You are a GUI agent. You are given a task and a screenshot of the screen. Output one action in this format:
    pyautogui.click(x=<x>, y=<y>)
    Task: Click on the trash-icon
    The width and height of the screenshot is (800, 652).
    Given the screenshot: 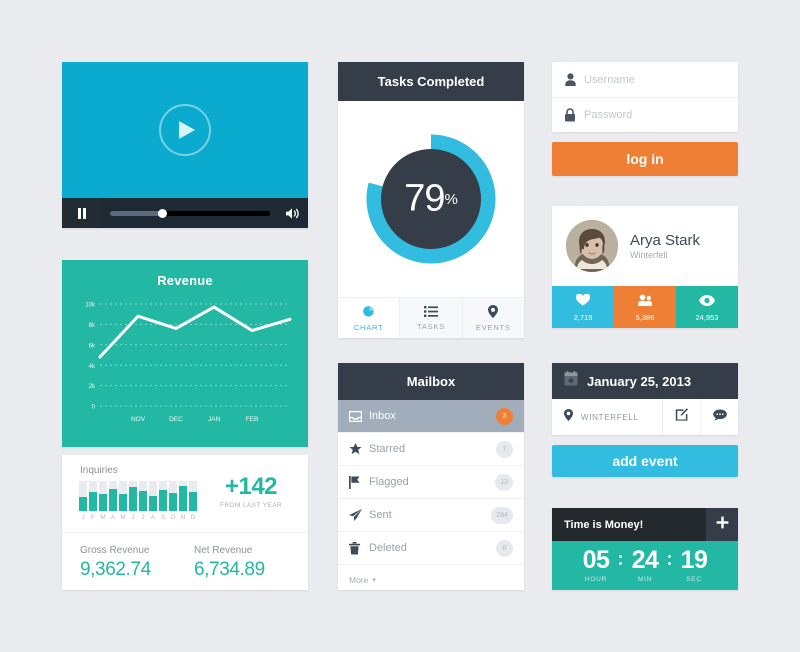 What is the action you would take?
    pyautogui.click(x=359, y=548)
    